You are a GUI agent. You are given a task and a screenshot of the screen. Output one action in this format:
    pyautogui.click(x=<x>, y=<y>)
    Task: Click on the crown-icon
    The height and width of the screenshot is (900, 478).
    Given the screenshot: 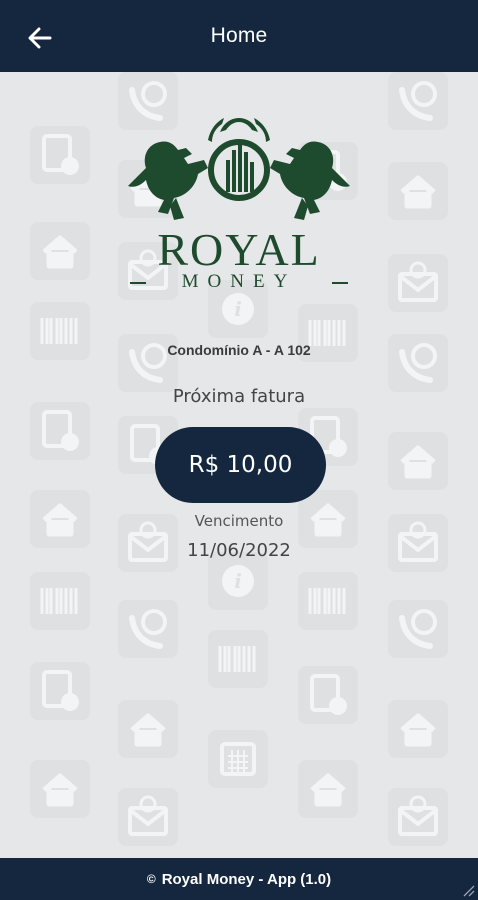 What is the action you would take?
    pyautogui.click(x=239, y=130)
    